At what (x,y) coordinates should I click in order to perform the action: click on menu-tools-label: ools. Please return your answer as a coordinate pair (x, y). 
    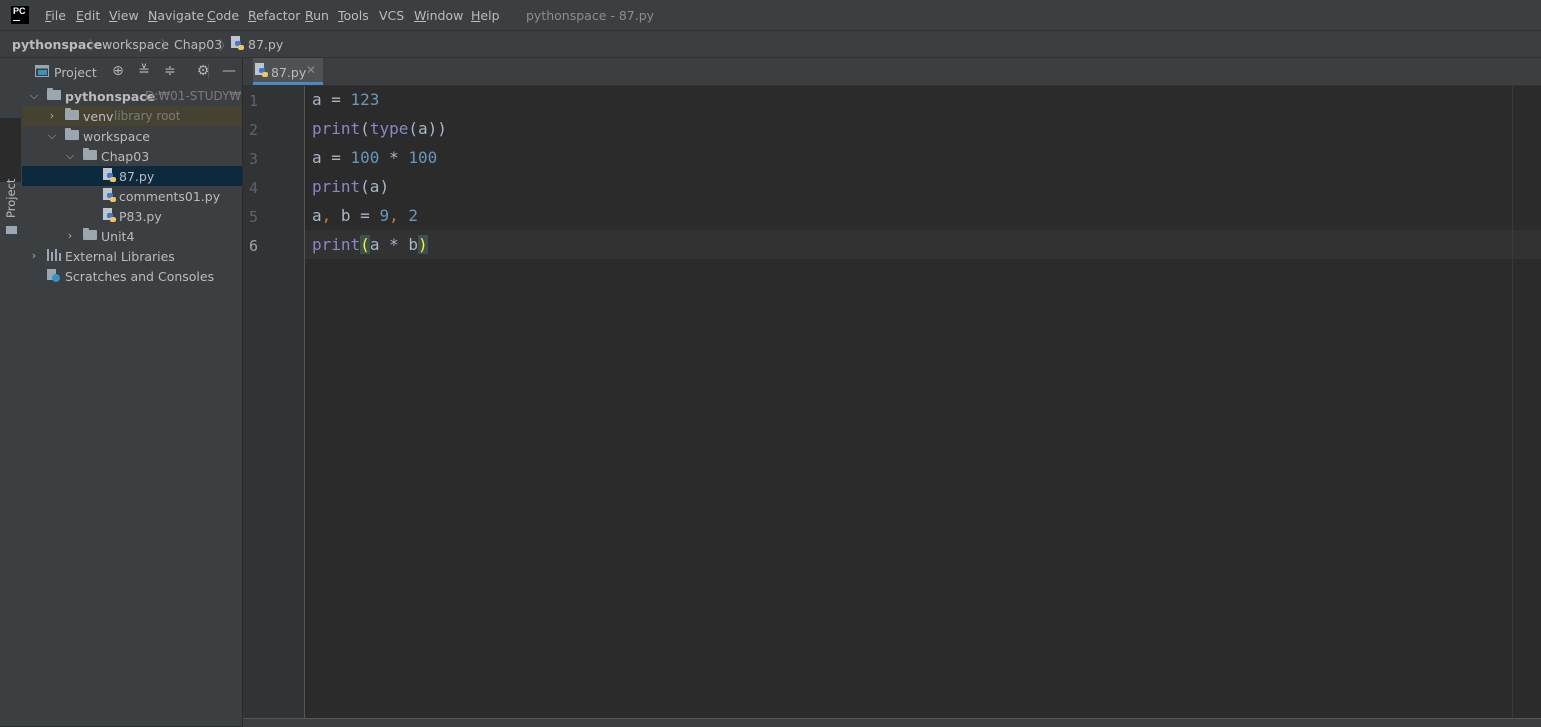
    Looking at the image, I should click on (356, 15).